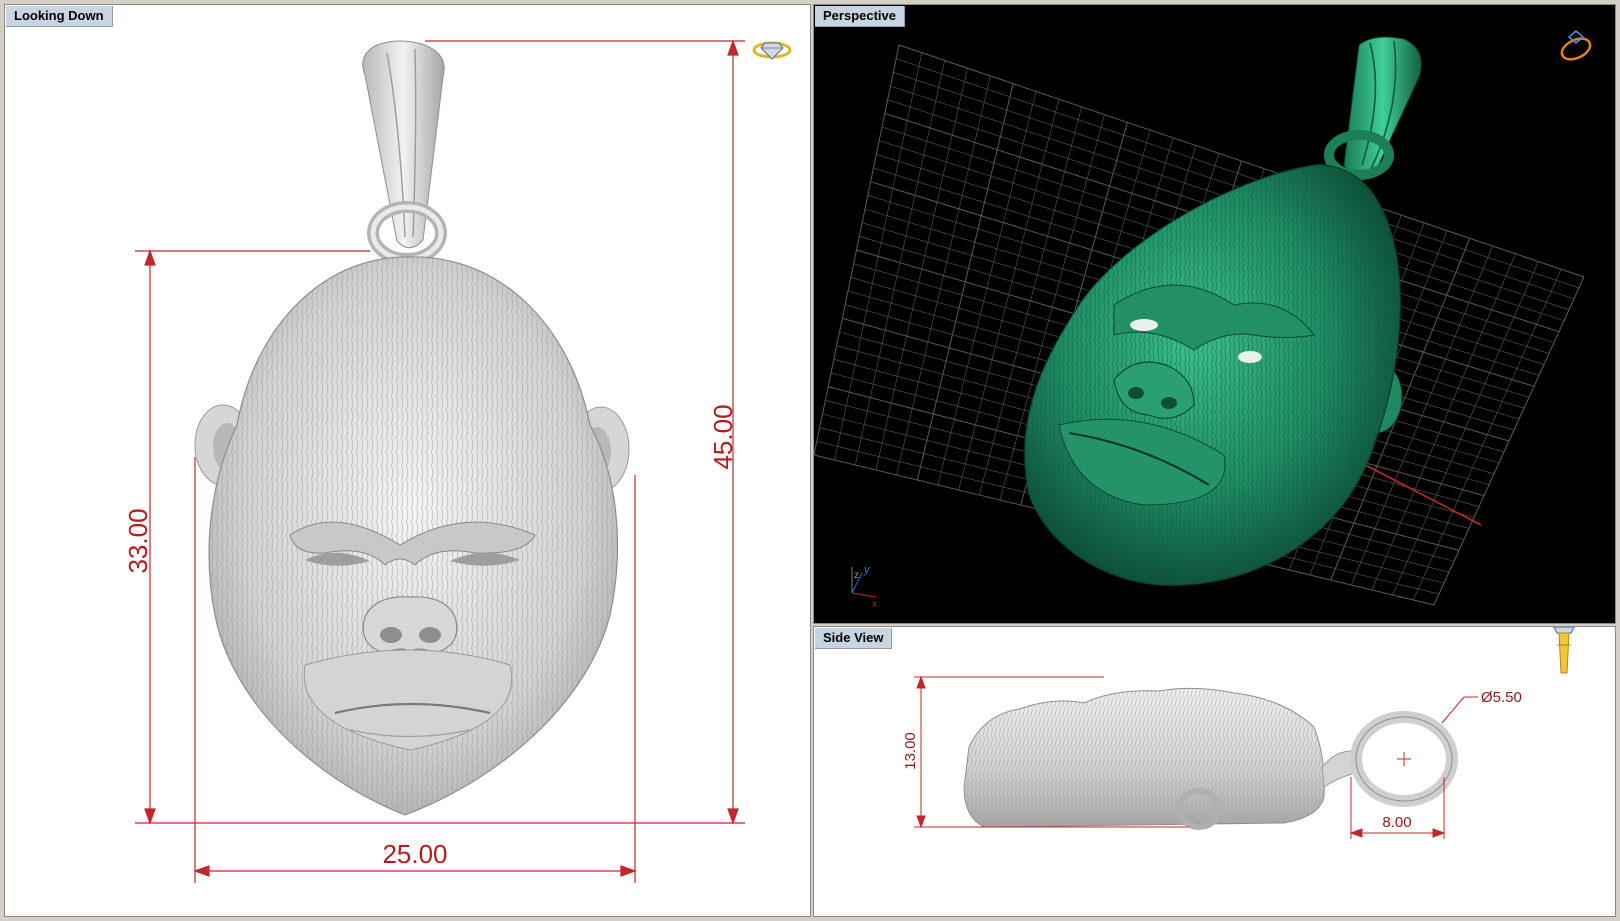 The width and height of the screenshot is (1620, 921). I want to click on viewport-label-perspective: Perspective, so click(860, 16).